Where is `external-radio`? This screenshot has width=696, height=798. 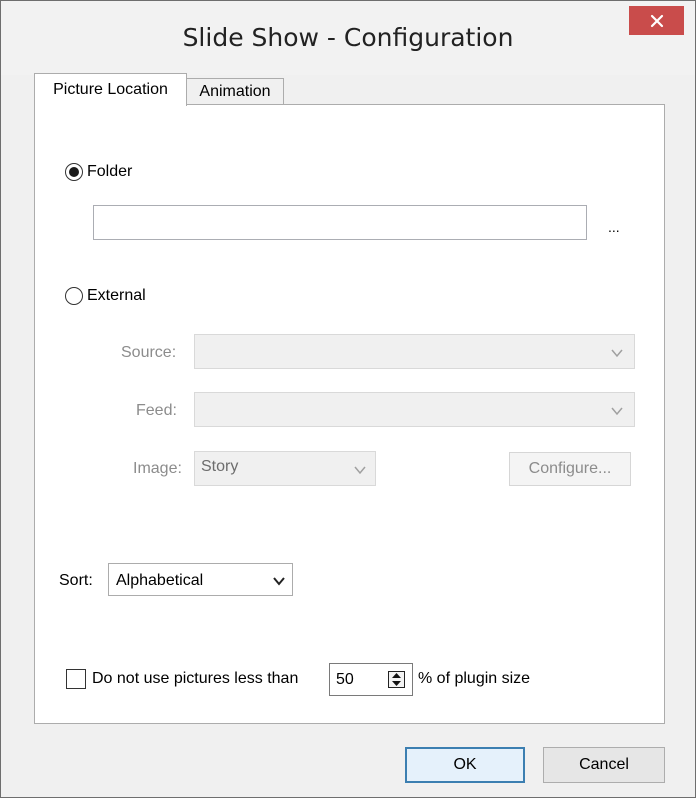 external-radio is located at coordinates (74, 296).